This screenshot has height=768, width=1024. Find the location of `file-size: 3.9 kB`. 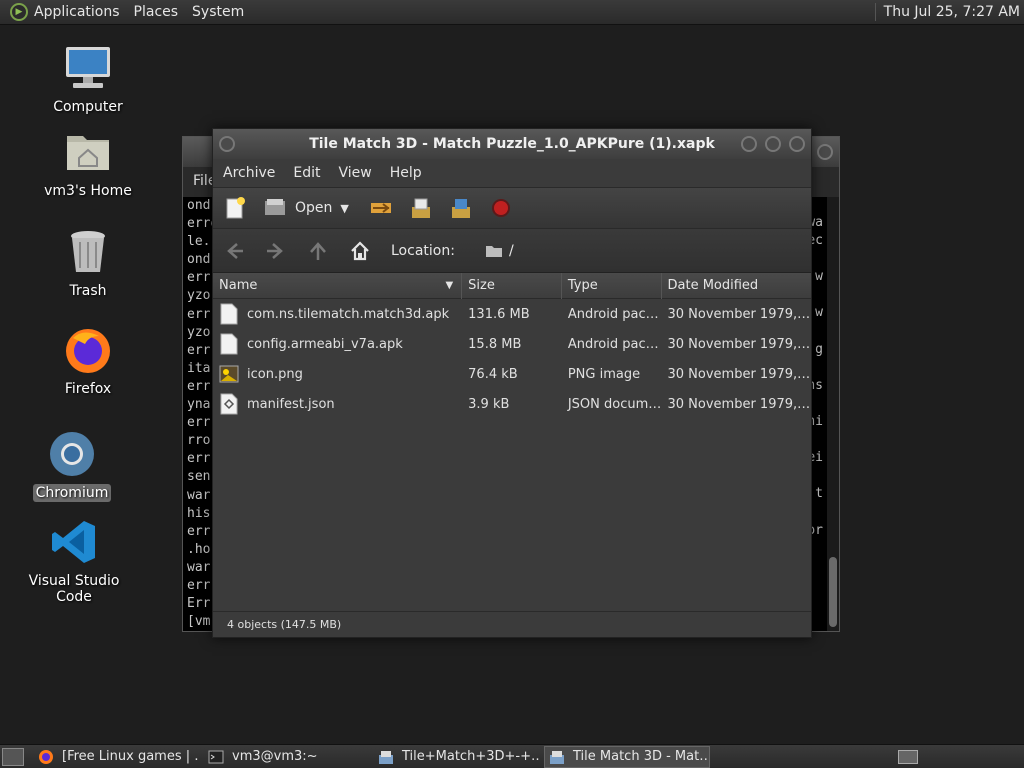

file-size: 3.9 kB is located at coordinates (489, 404).